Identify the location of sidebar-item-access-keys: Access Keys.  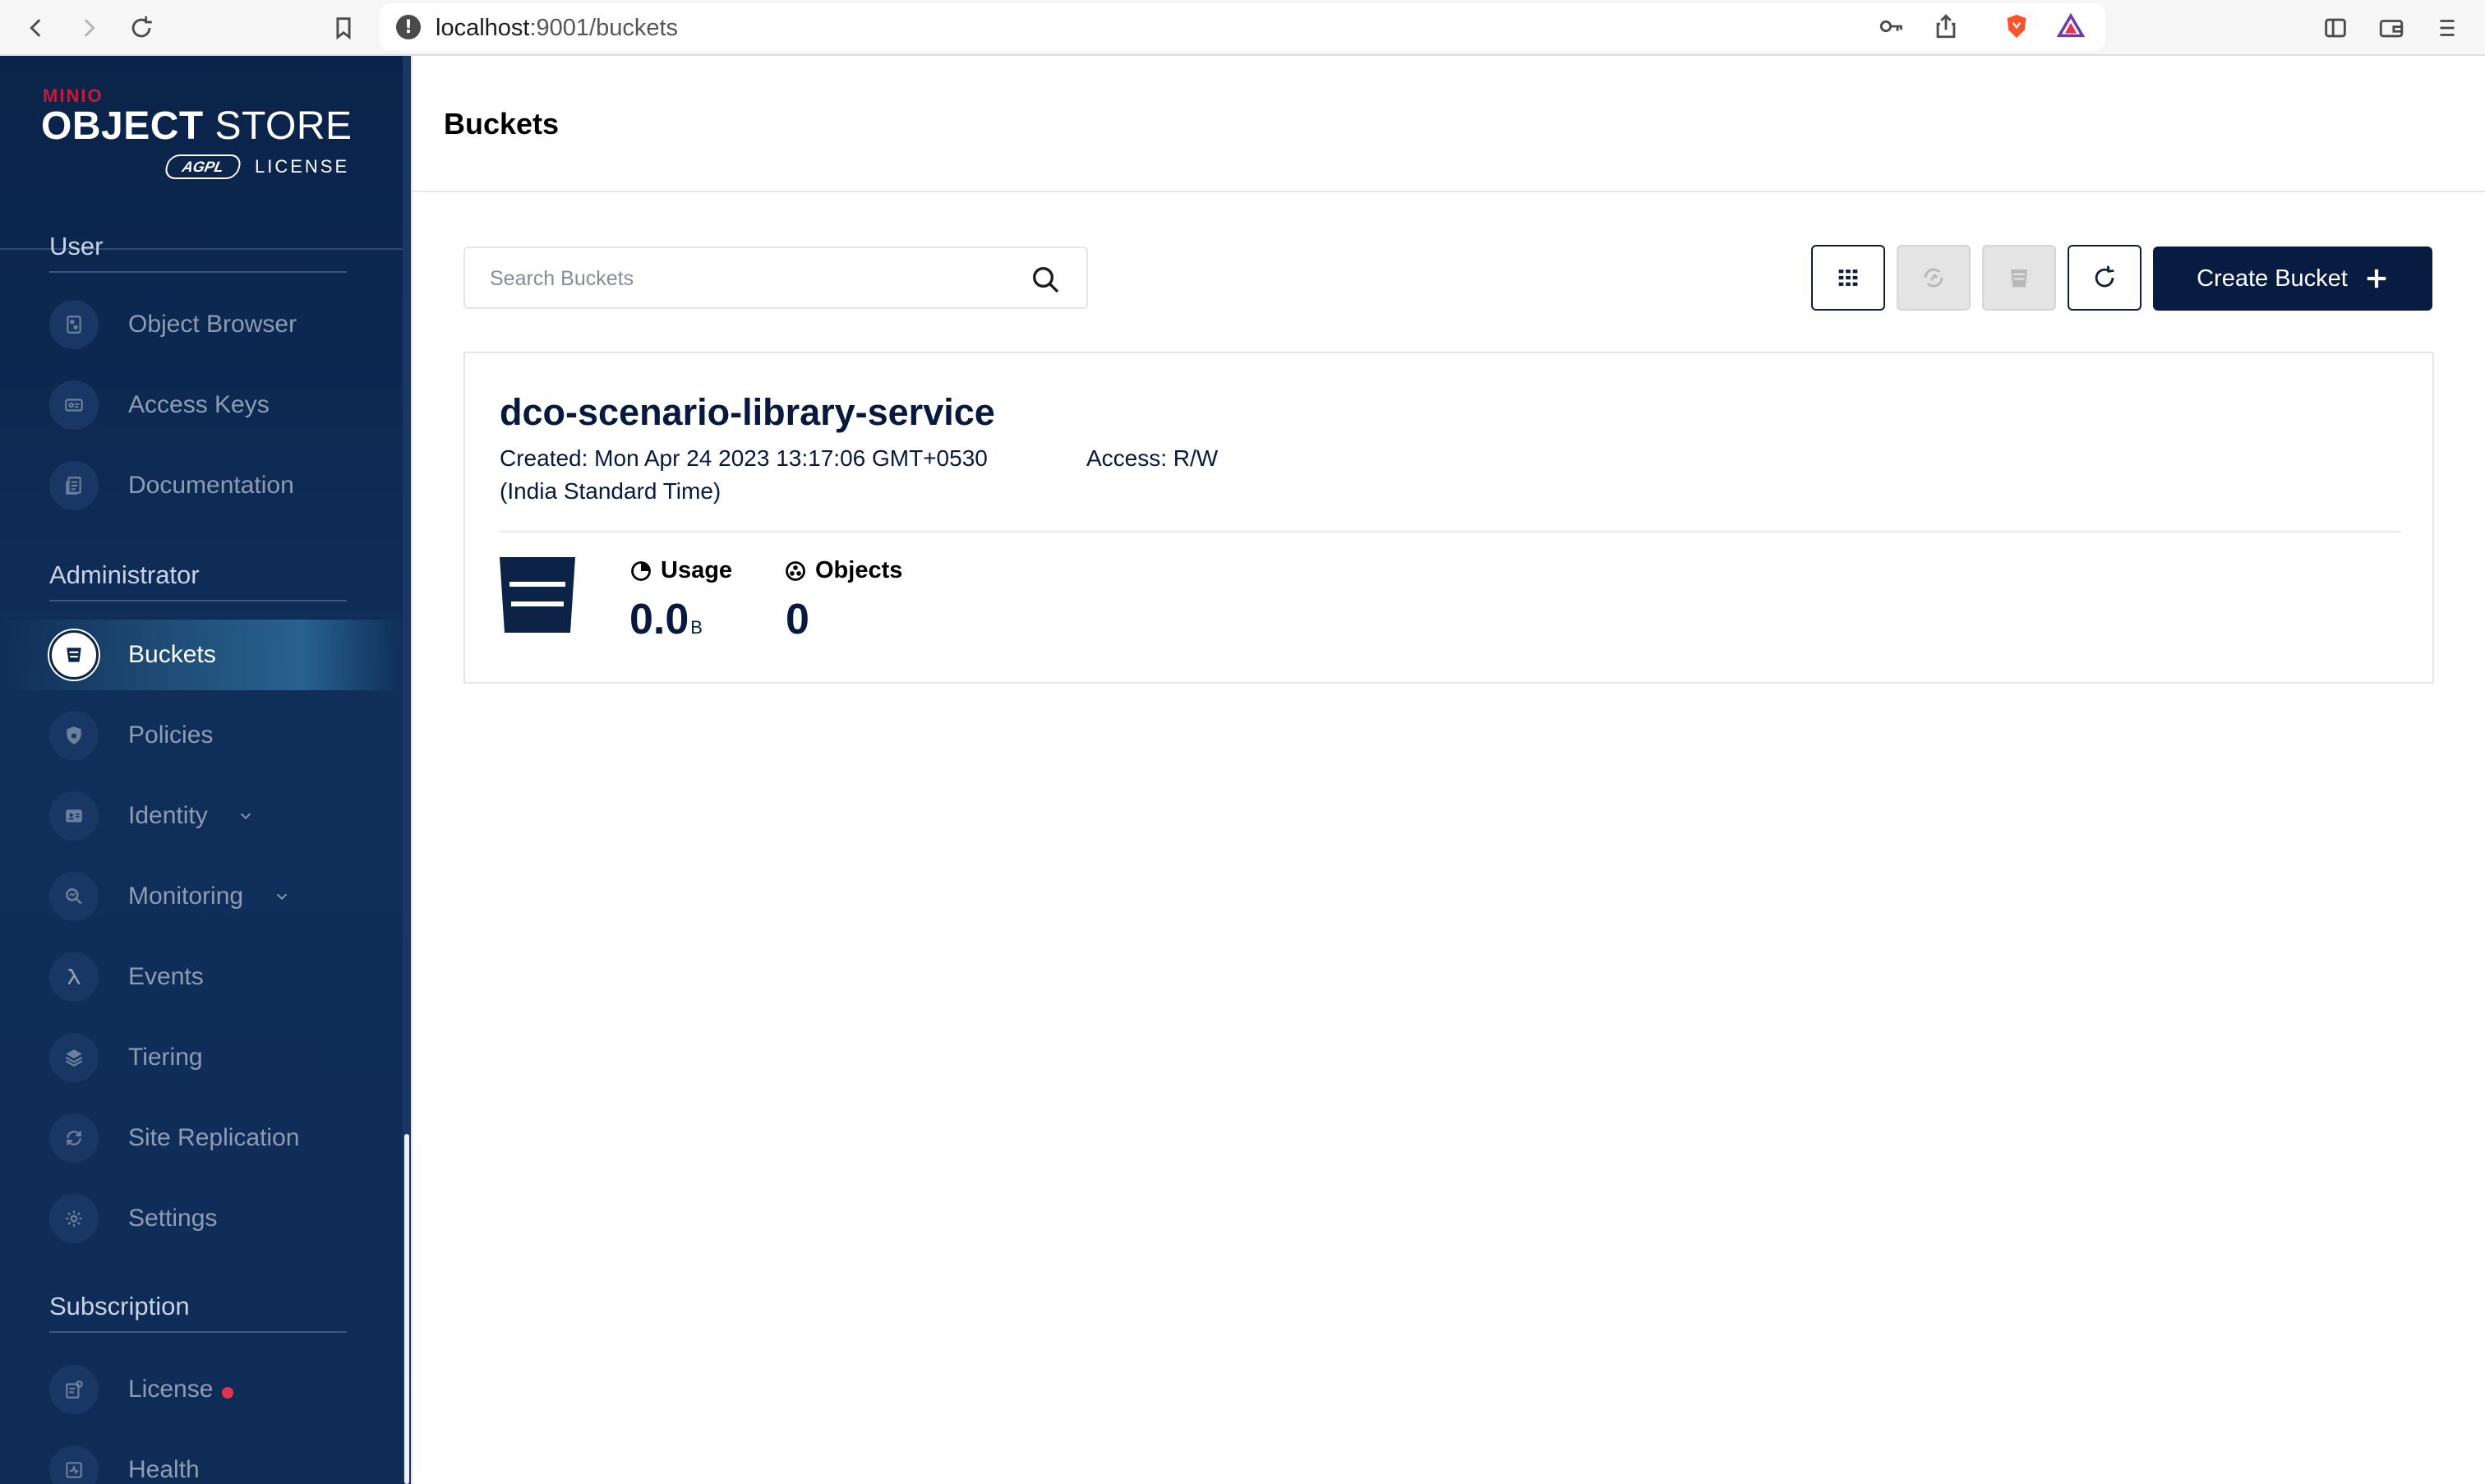
(201, 405).